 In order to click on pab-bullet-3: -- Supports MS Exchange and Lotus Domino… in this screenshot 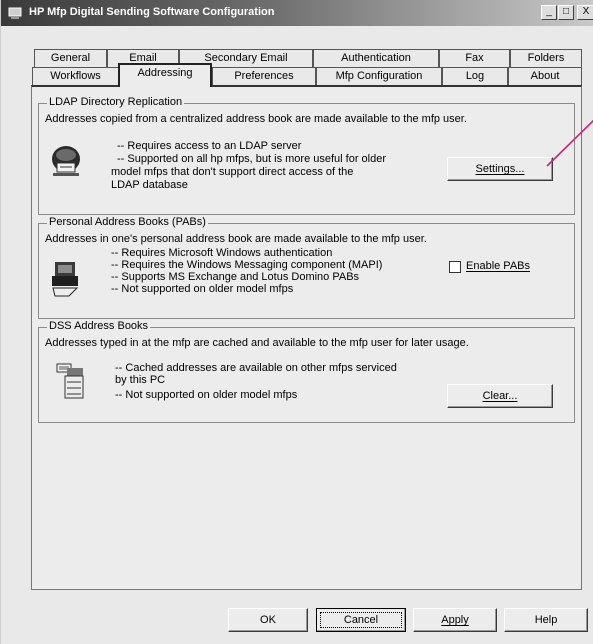, I will do `click(235, 277)`.